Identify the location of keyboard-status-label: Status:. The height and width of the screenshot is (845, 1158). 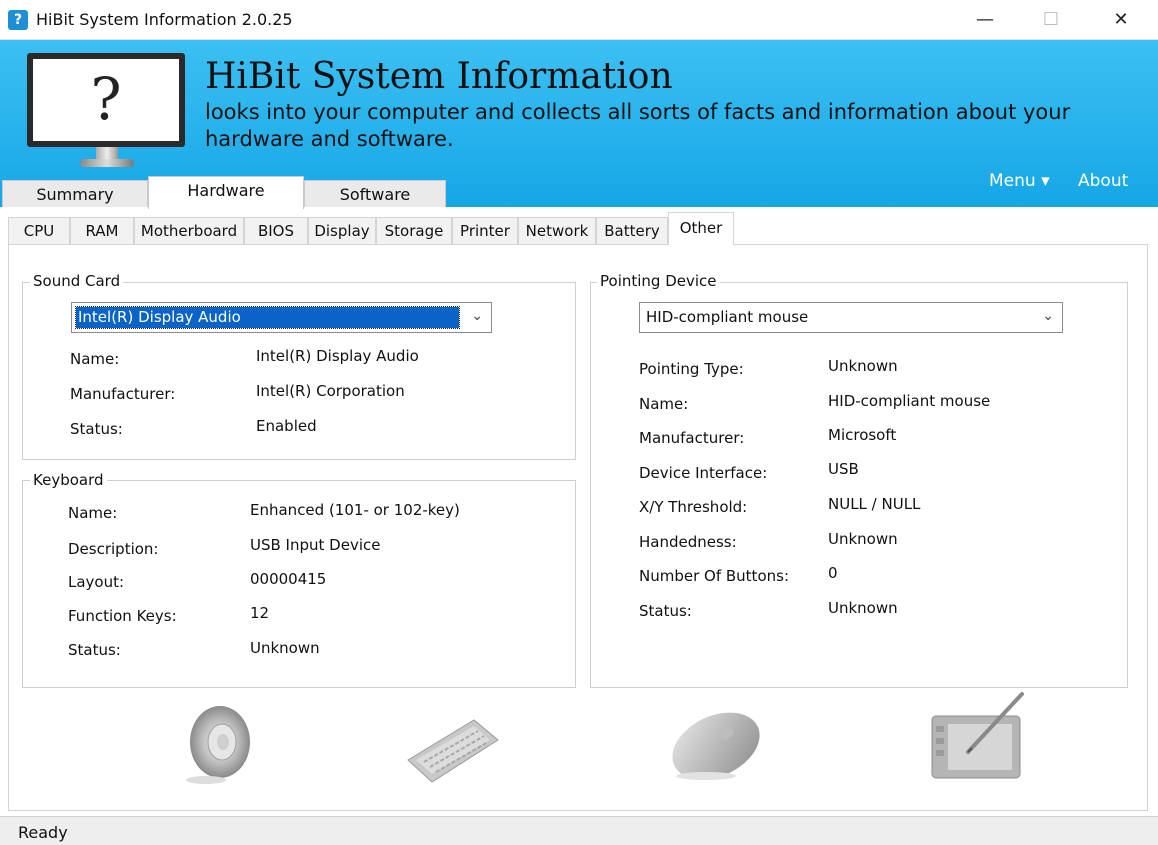
(94, 650).